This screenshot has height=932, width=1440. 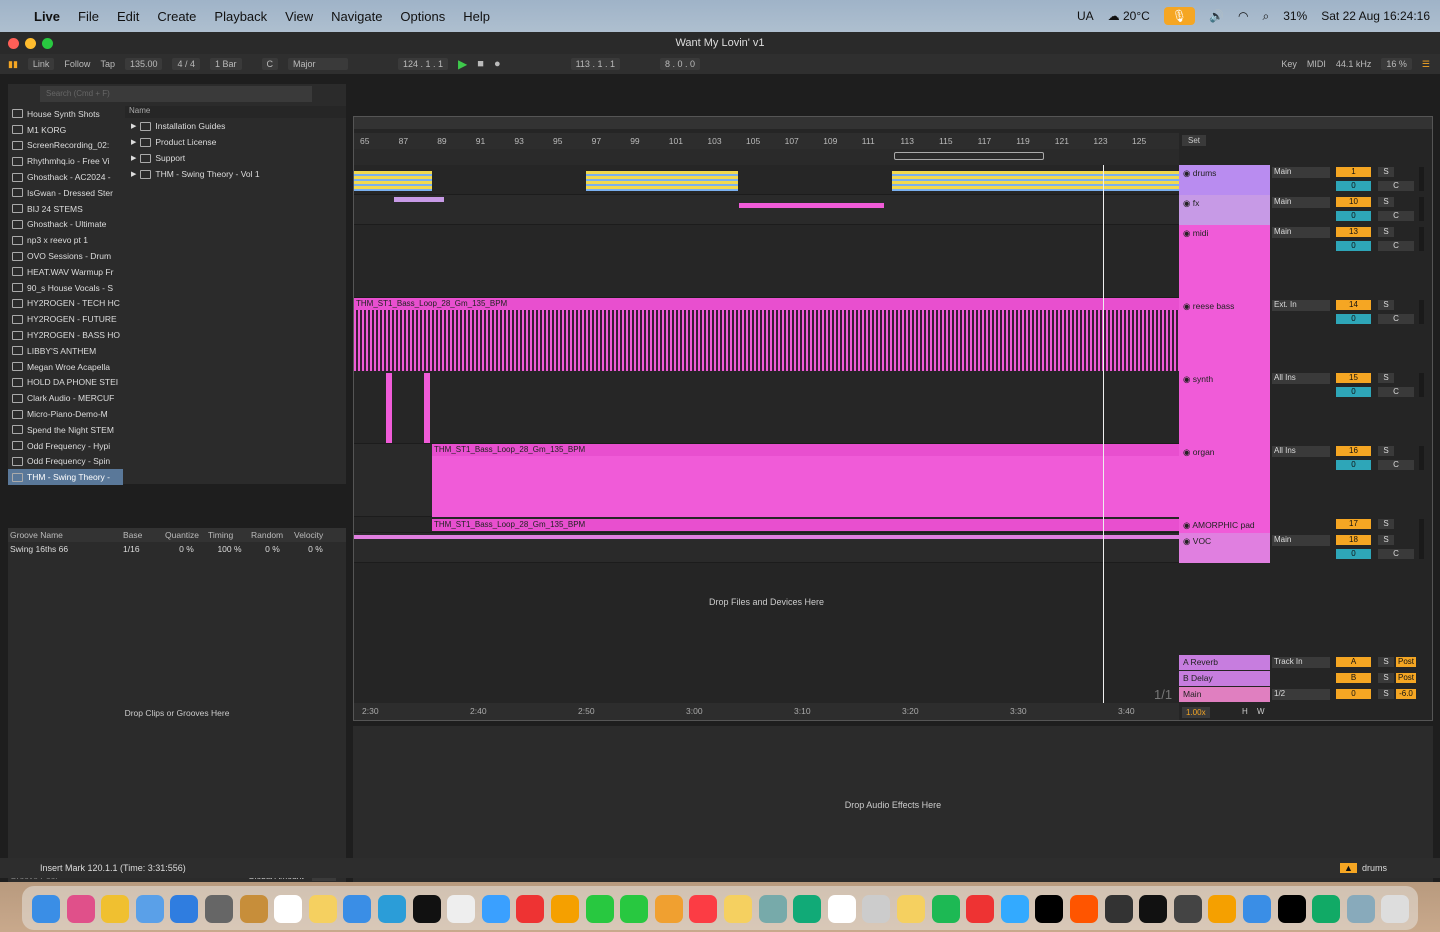 What do you see at coordinates (1295, 16) in the screenshot?
I see `battery-percent: 31%` at bounding box center [1295, 16].